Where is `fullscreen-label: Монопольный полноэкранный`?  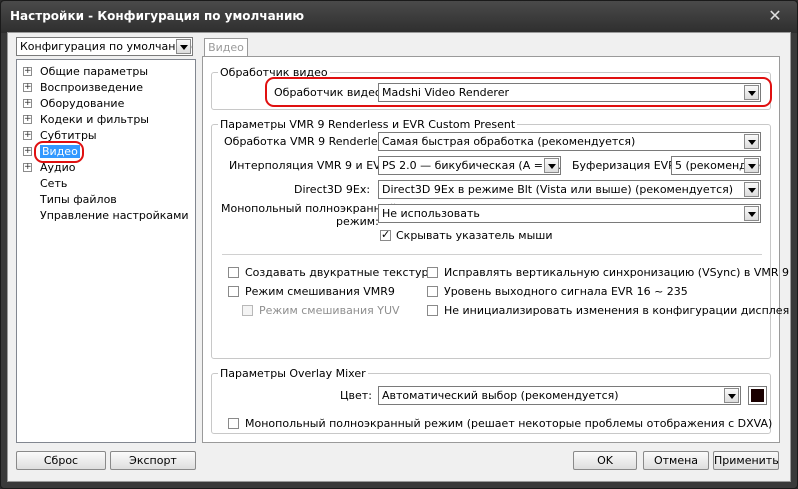
fullscreen-label: Монопольный полноэкранный is located at coordinates (309, 208).